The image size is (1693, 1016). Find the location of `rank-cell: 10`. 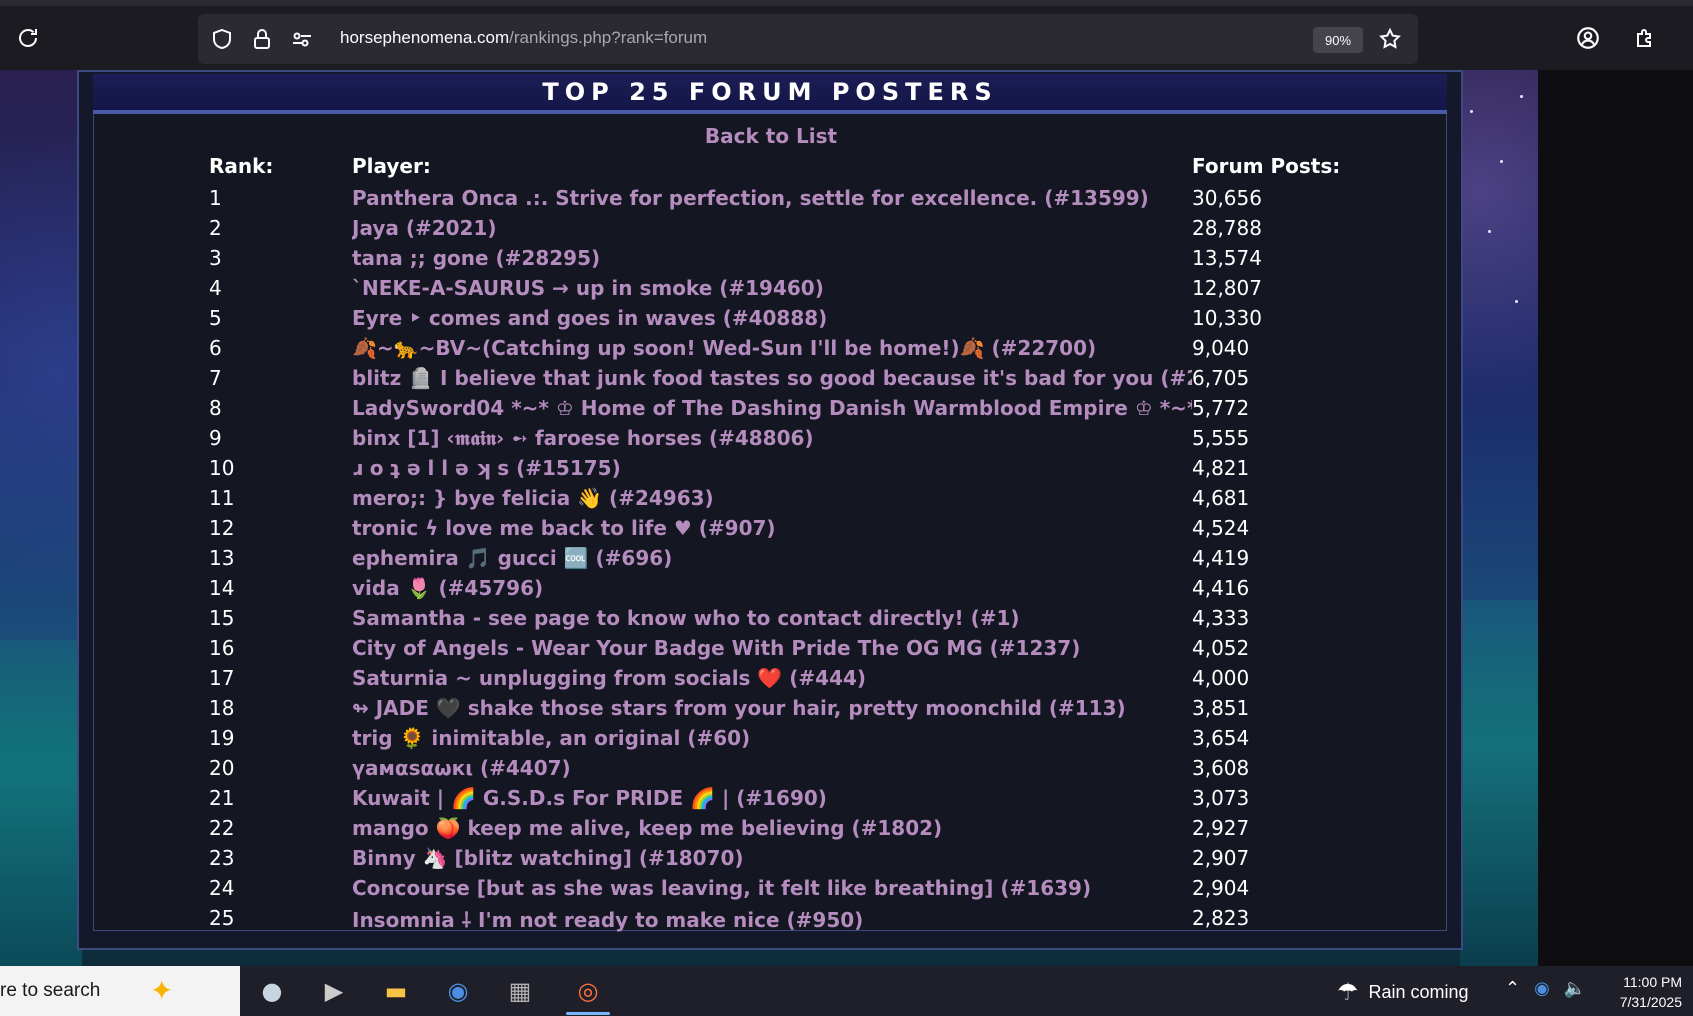

rank-cell: 10 is located at coordinates (222, 468).